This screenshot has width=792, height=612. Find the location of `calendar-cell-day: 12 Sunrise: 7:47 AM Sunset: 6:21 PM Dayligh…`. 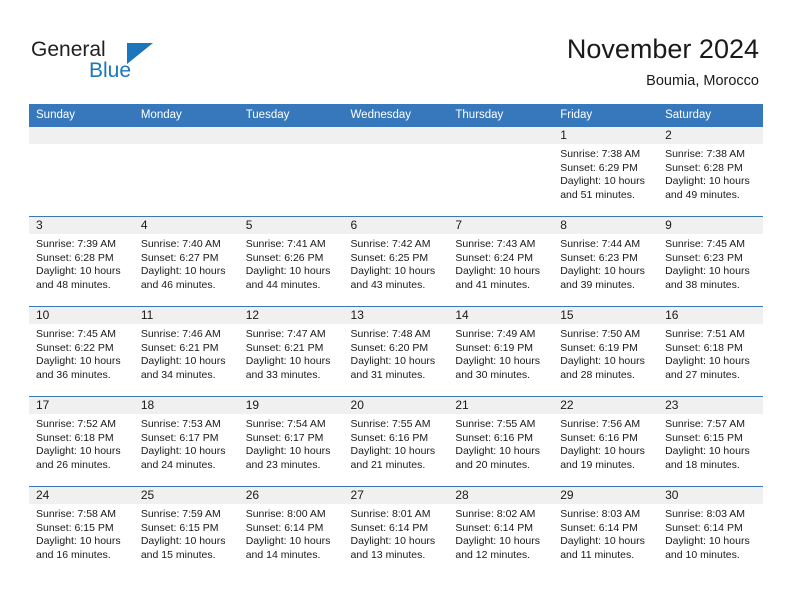

calendar-cell-day: 12 Sunrise: 7:47 AM Sunset: 6:21 PM Dayligh… is located at coordinates (291, 351).